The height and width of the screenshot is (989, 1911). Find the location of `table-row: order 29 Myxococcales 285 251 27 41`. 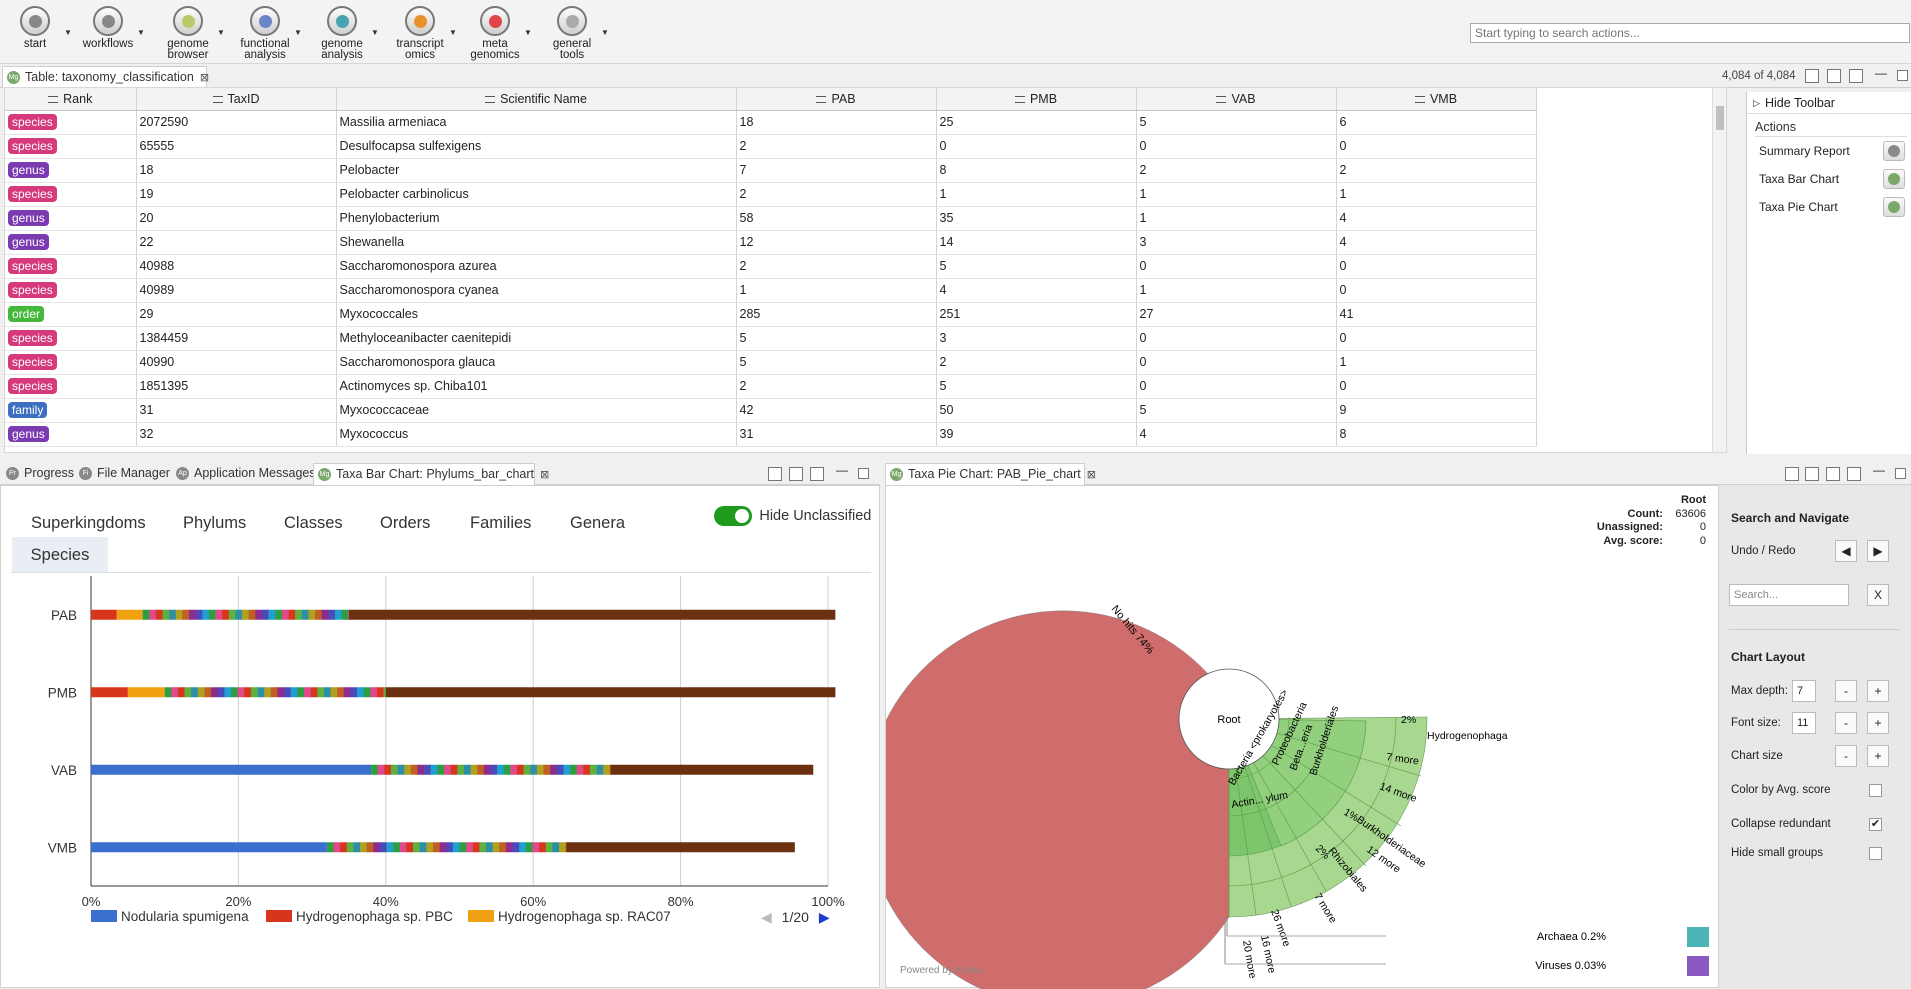

table-row: order 29 Myxococcales 285 251 27 41 is located at coordinates (858, 314).